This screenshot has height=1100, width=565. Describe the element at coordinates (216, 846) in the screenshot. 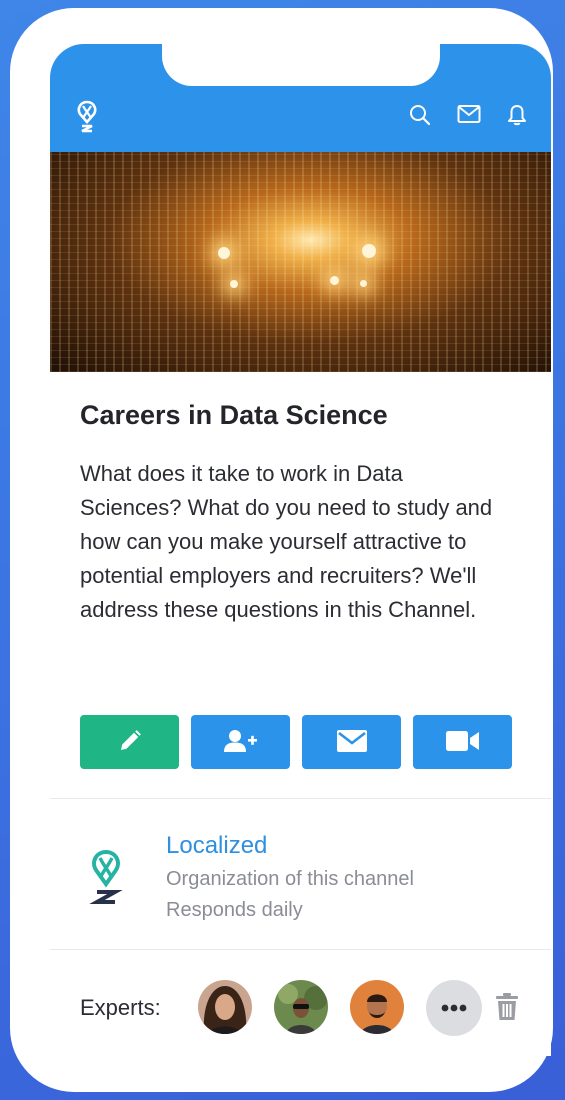

I see `organization-name-link: Localized` at that location.